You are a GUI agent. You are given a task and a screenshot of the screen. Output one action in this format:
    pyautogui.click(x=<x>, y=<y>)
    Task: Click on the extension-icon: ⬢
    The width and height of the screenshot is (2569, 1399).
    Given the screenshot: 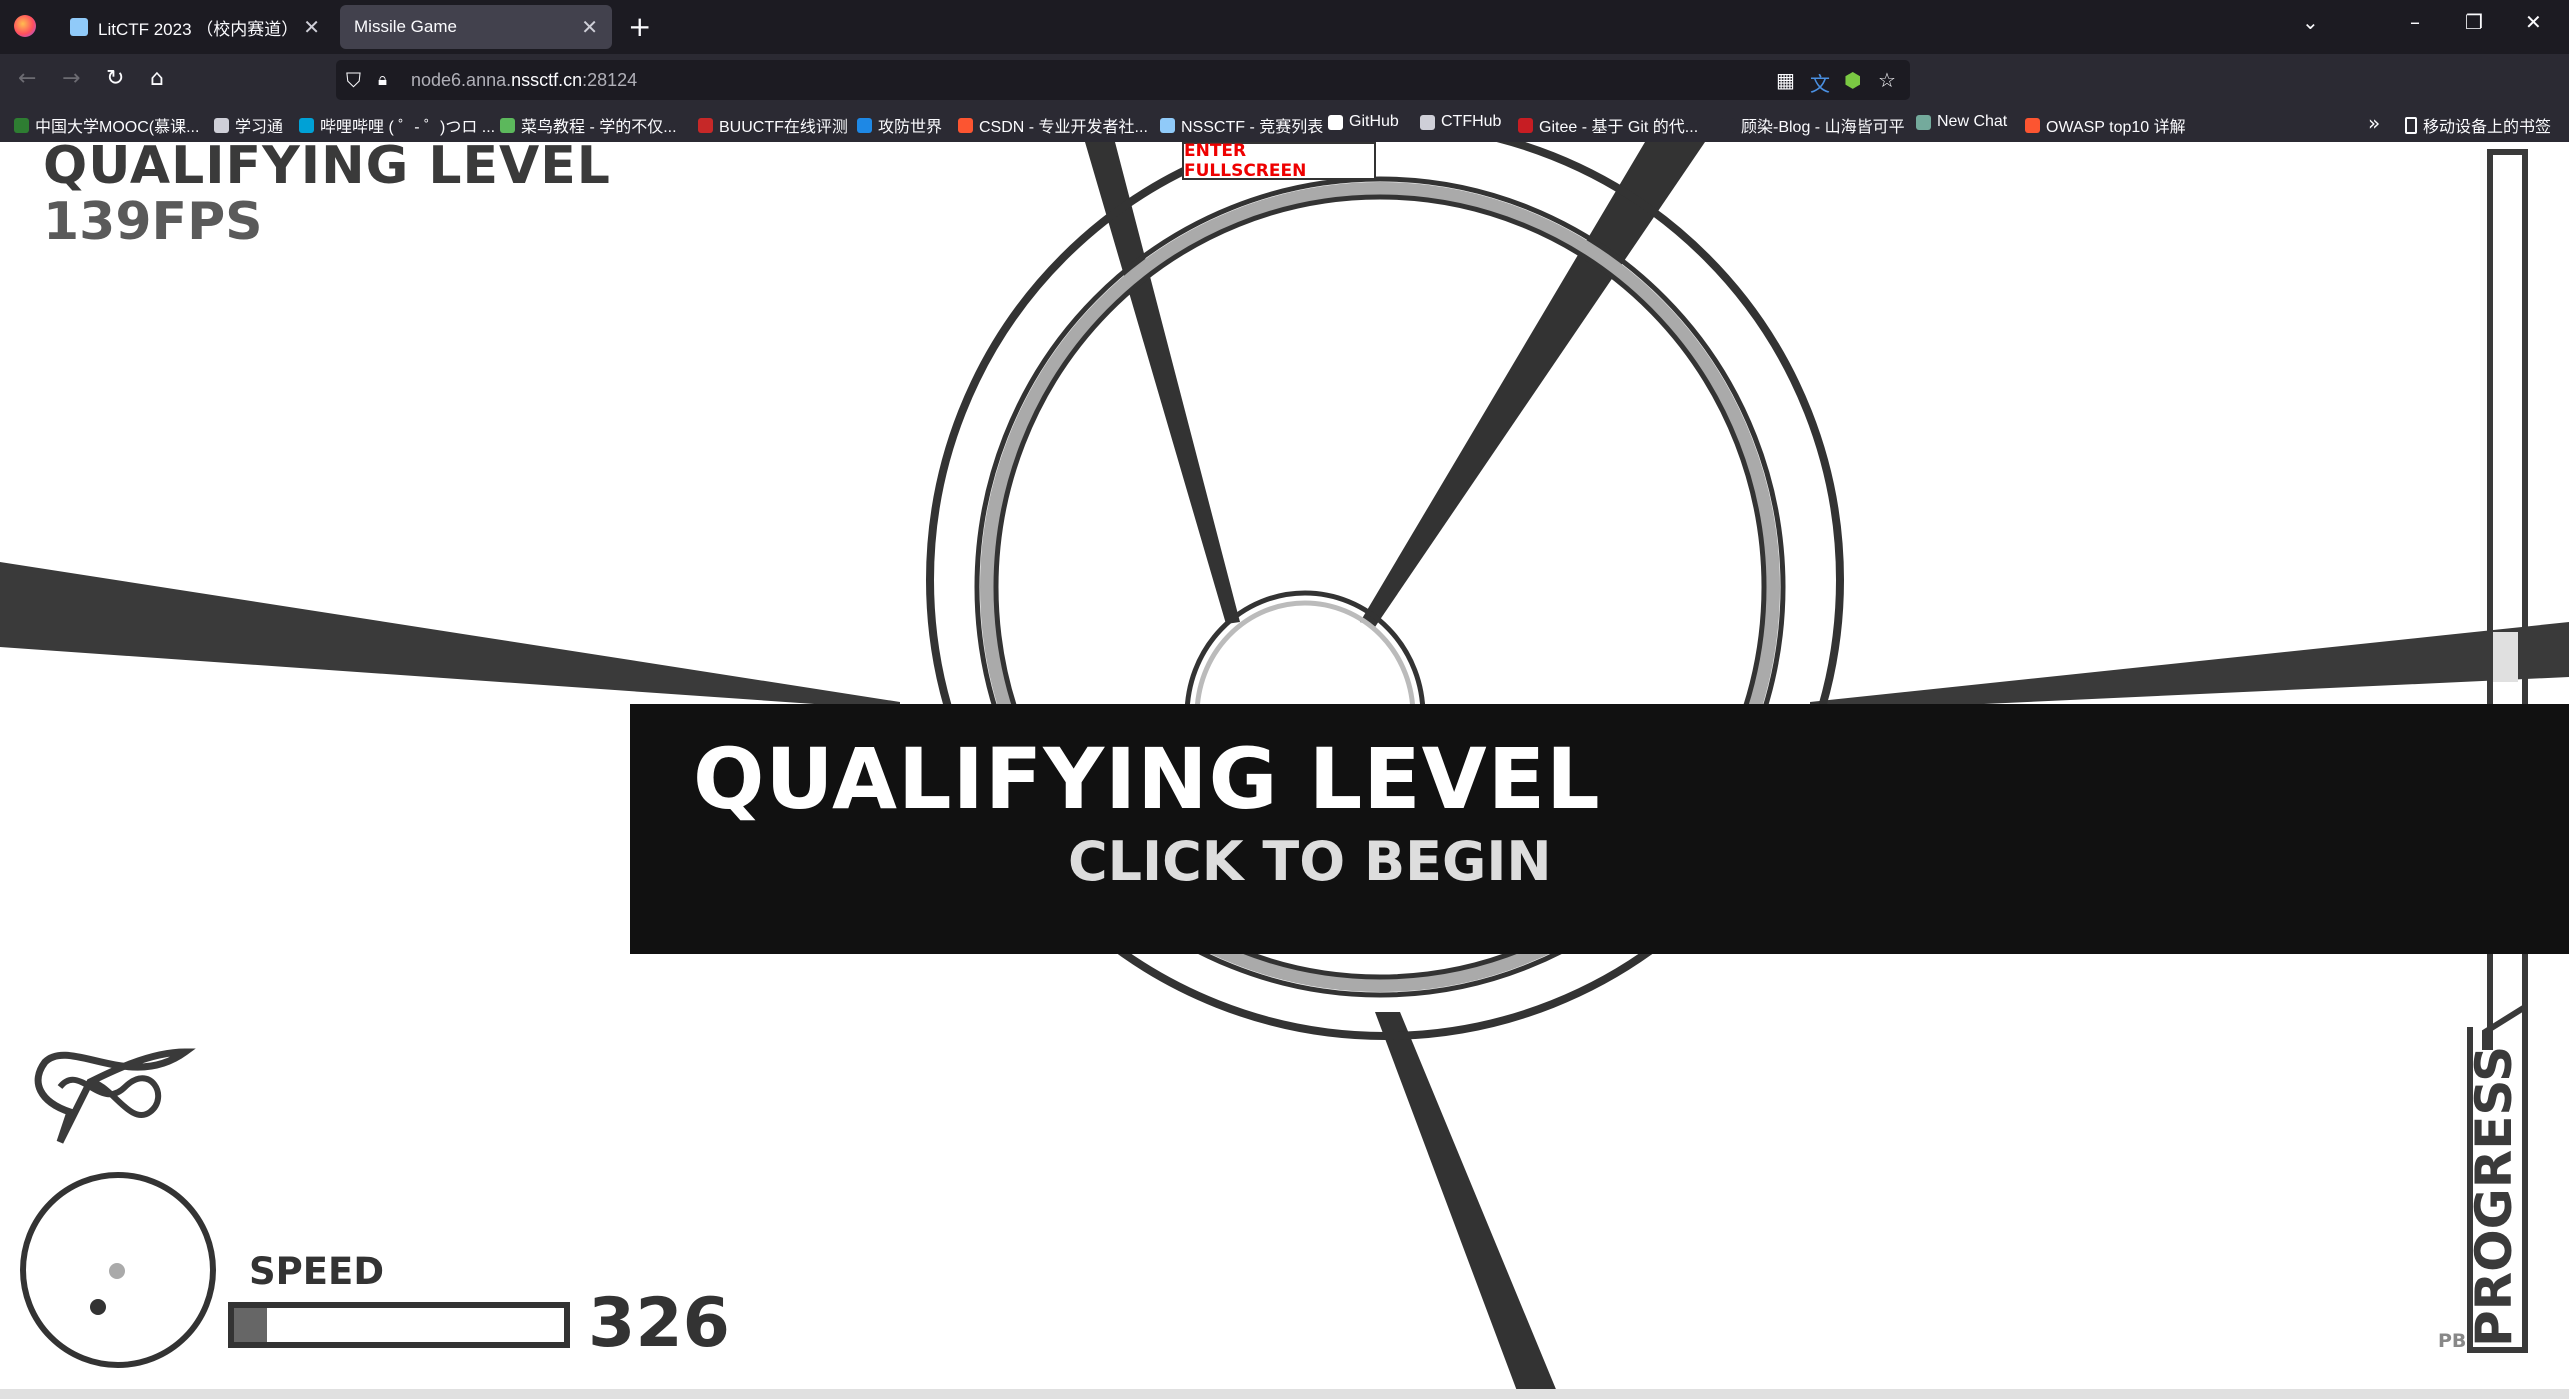 What is the action you would take?
    pyautogui.click(x=1852, y=80)
    